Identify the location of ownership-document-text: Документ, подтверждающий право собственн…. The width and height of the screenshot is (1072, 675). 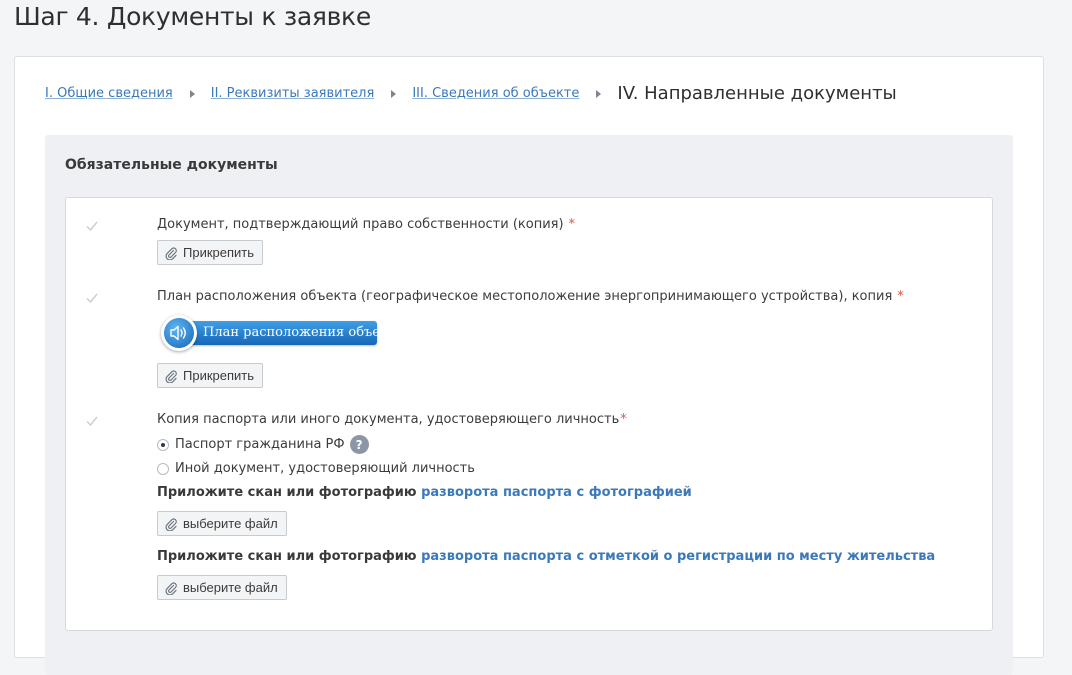
(360, 224).